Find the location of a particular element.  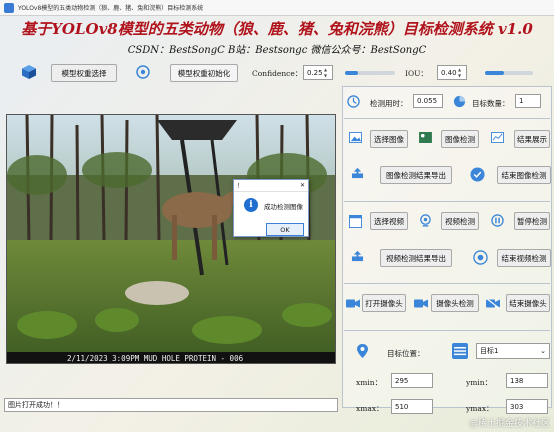

stop-video-detection-button: 结束视频检测 is located at coordinates (524, 258).